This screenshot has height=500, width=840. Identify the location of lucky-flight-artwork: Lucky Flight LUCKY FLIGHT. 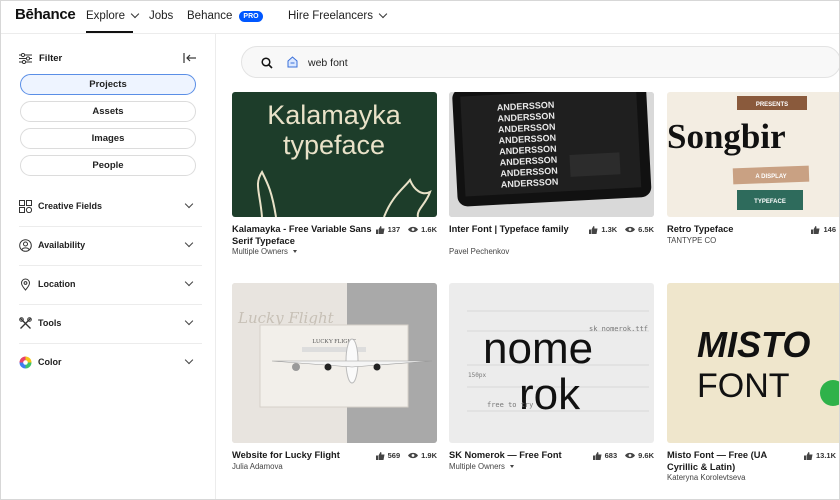
(334, 363).